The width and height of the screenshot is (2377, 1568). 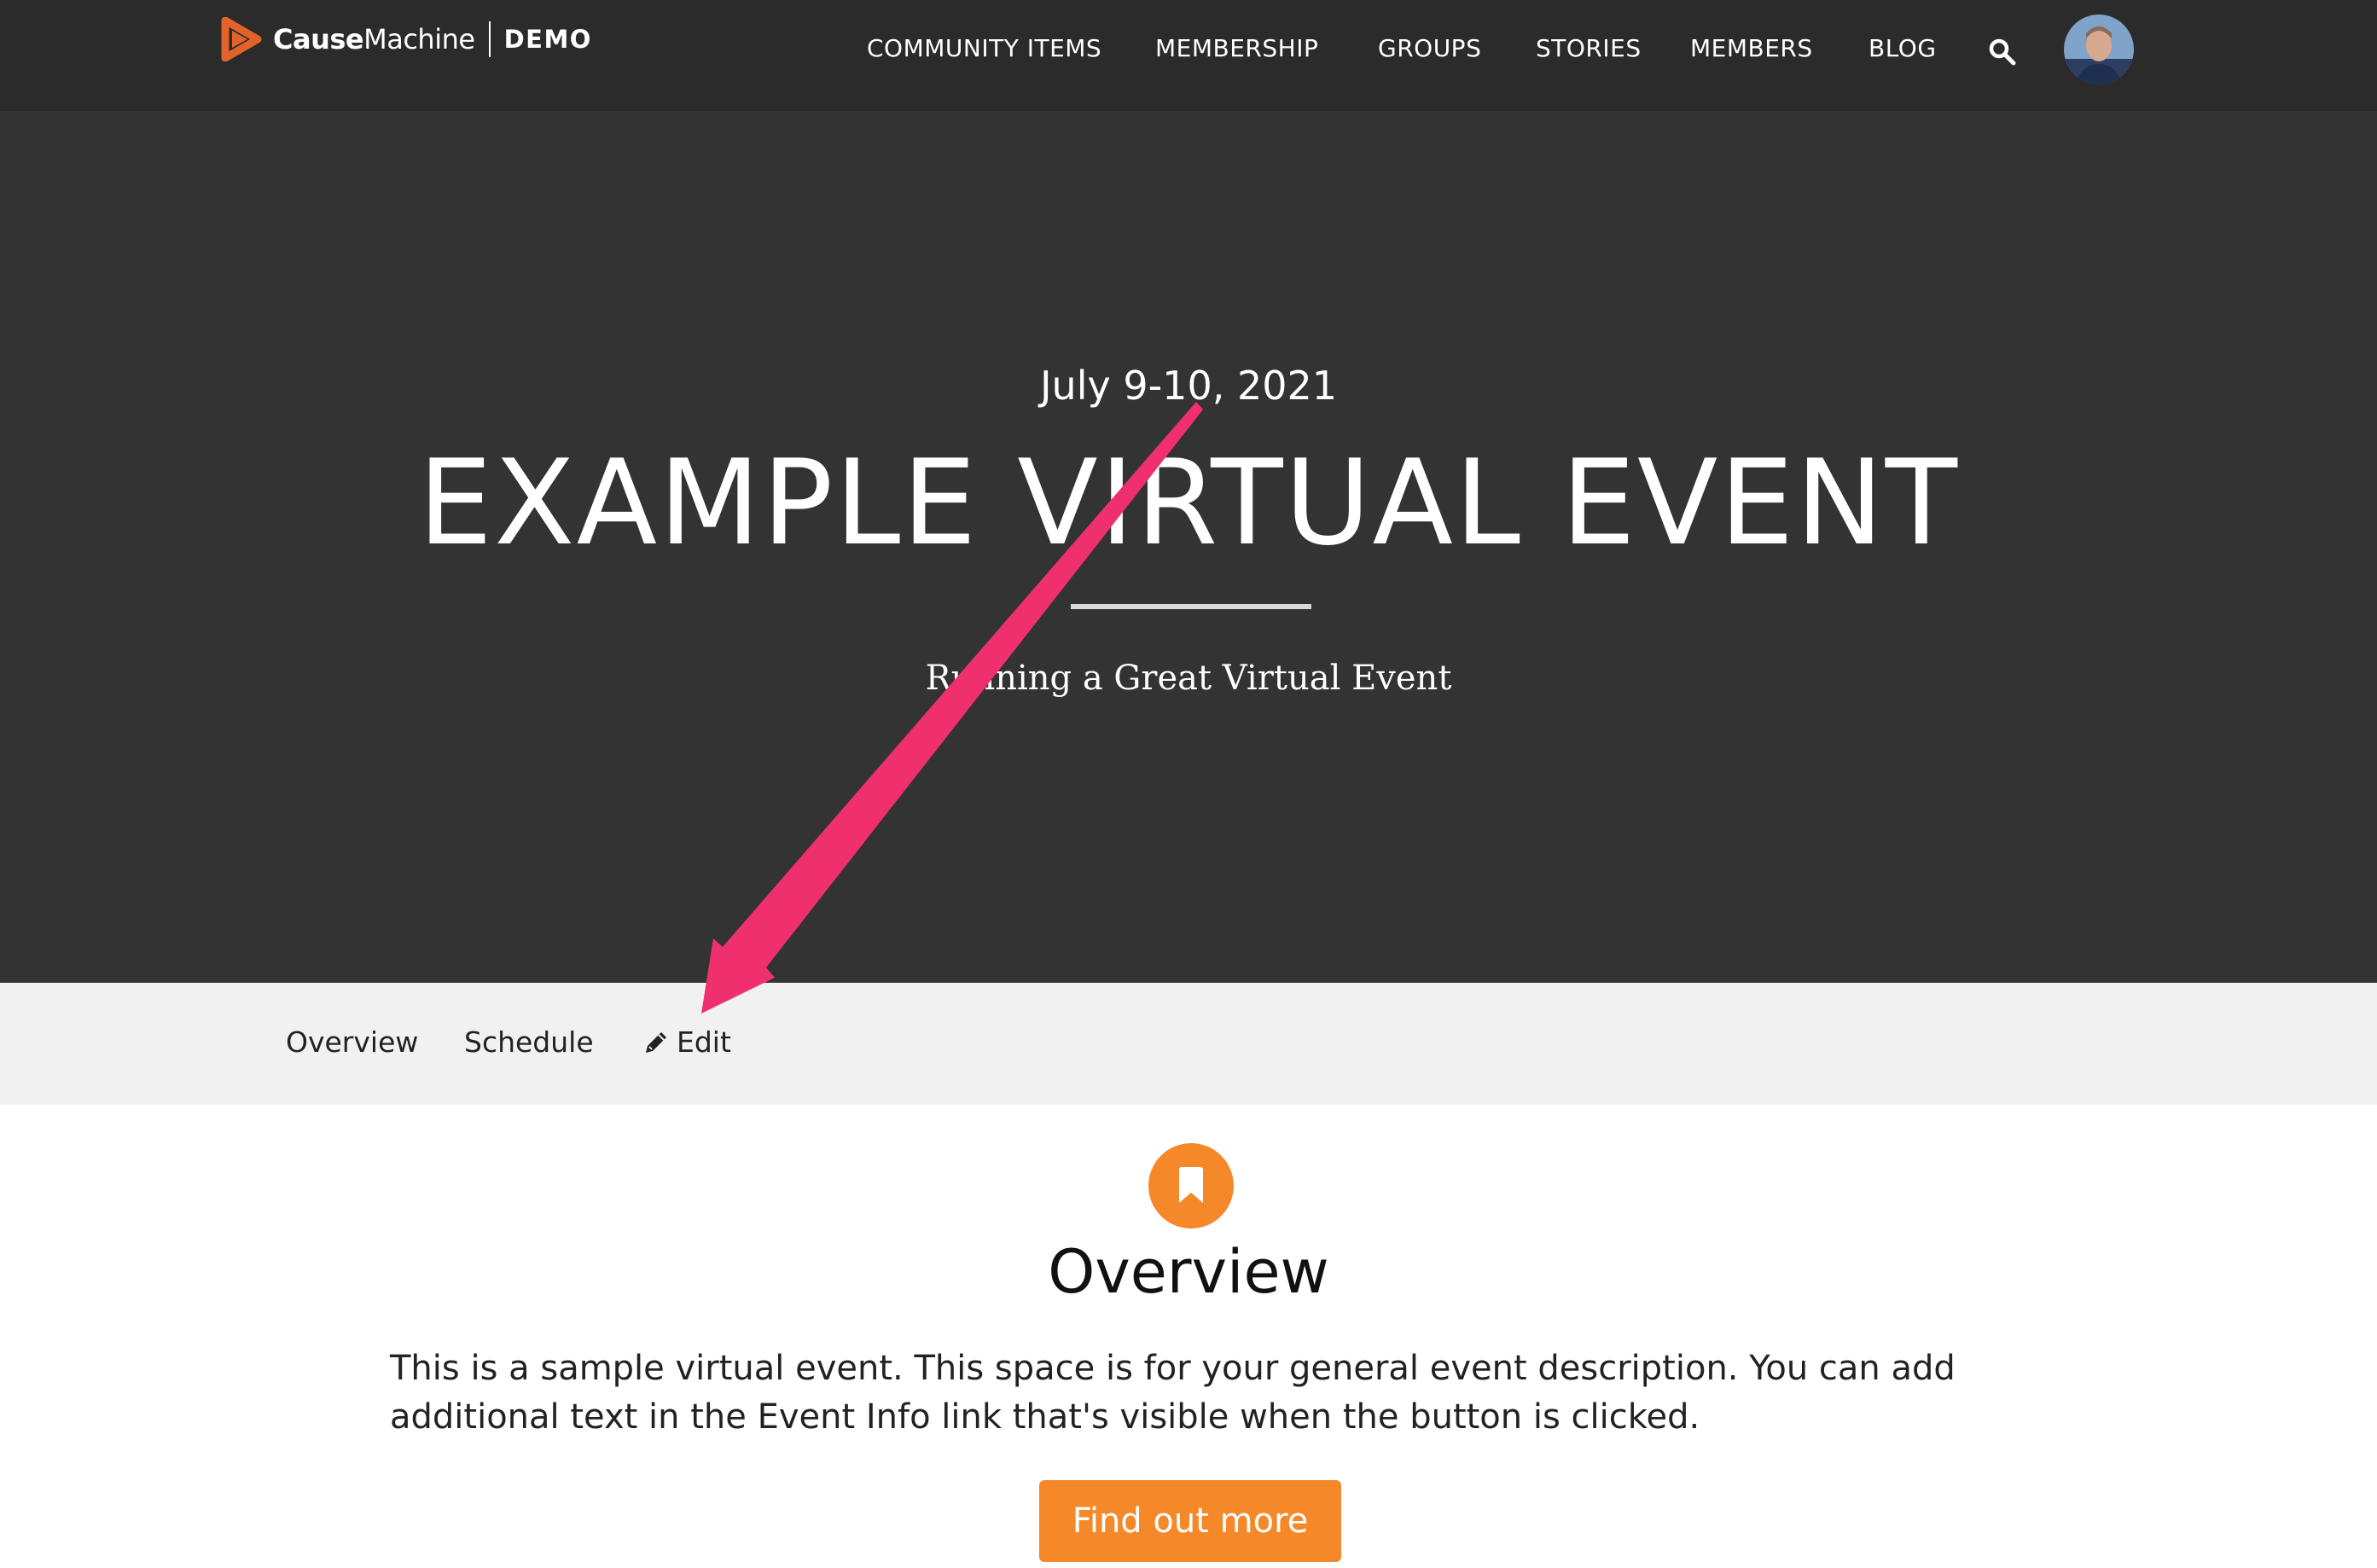 What do you see at coordinates (1903, 48) in the screenshot?
I see `nav-blog: BLOG` at bounding box center [1903, 48].